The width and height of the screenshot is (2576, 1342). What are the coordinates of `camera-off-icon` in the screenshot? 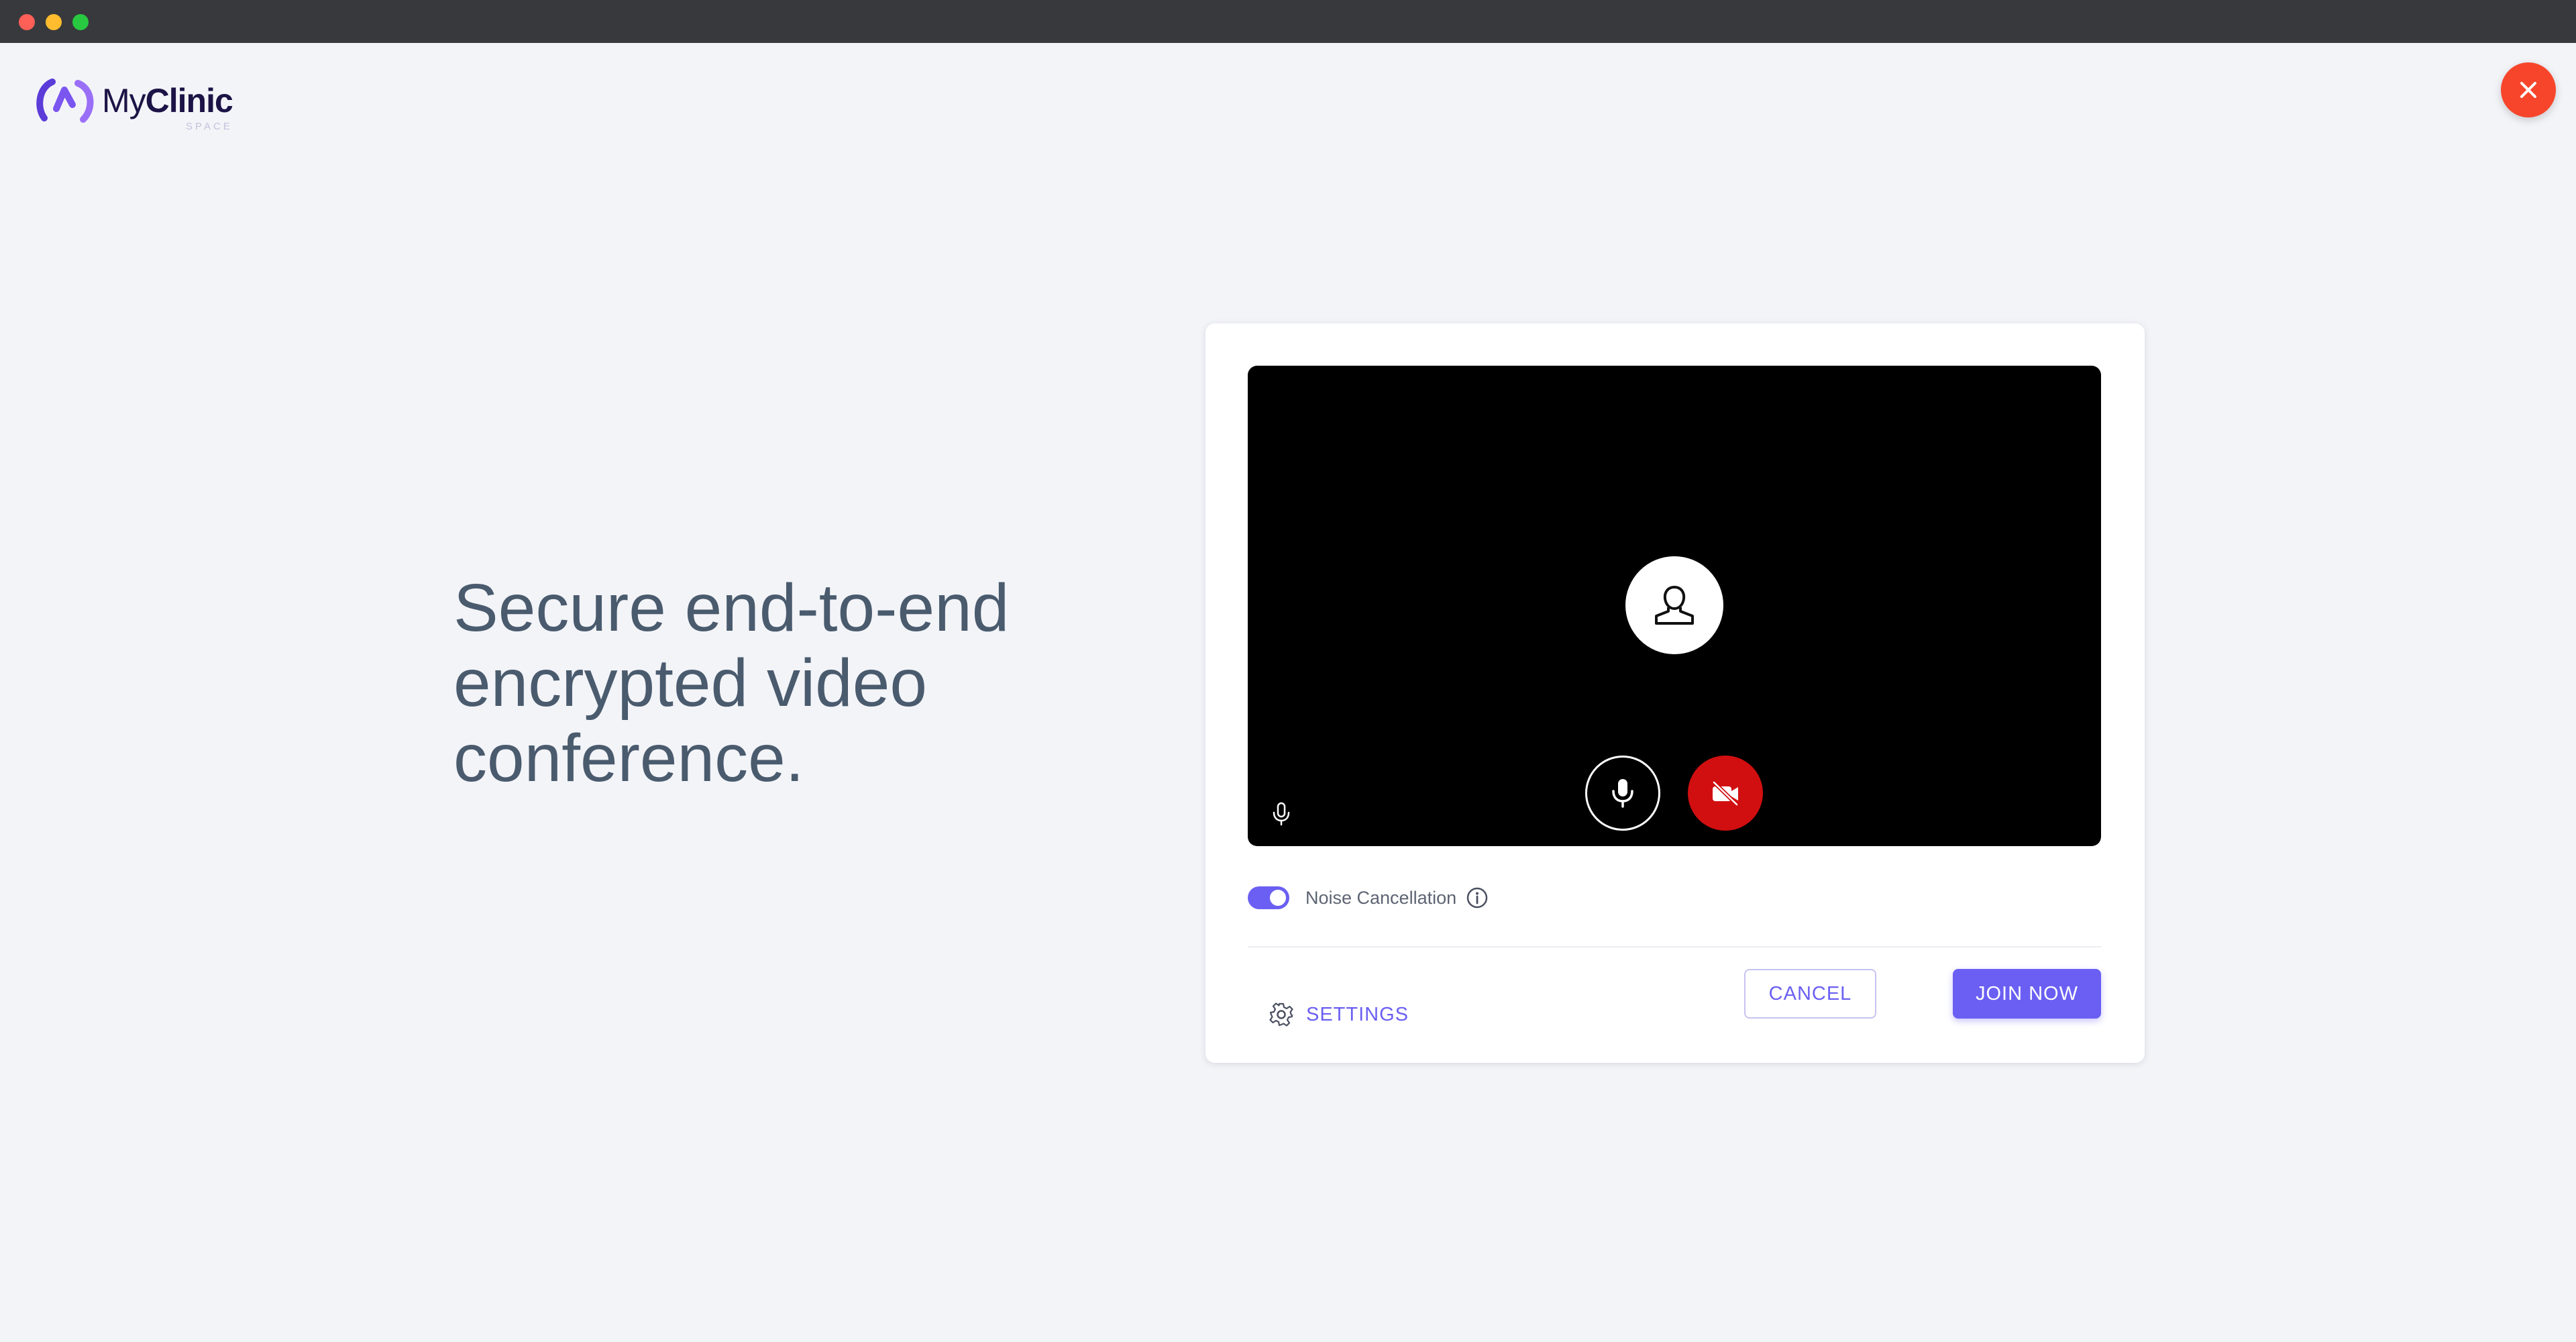 It's located at (1725, 793).